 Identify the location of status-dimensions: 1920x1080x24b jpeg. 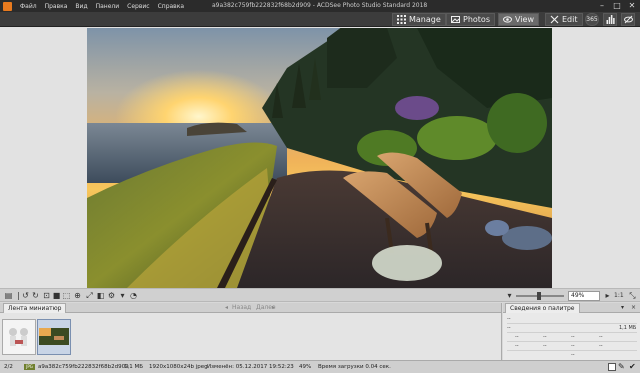
(178, 367).